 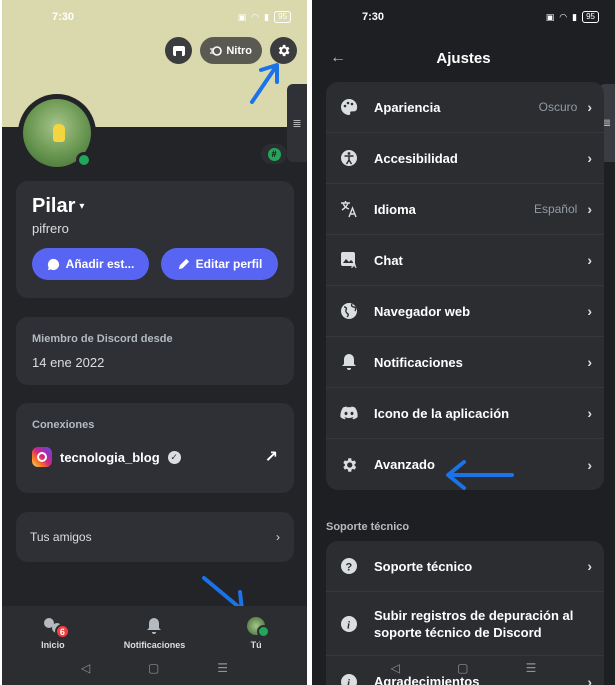 What do you see at coordinates (282, 17) in the screenshot?
I see `battery-indicator: 95` at bounding box center [282, 17].